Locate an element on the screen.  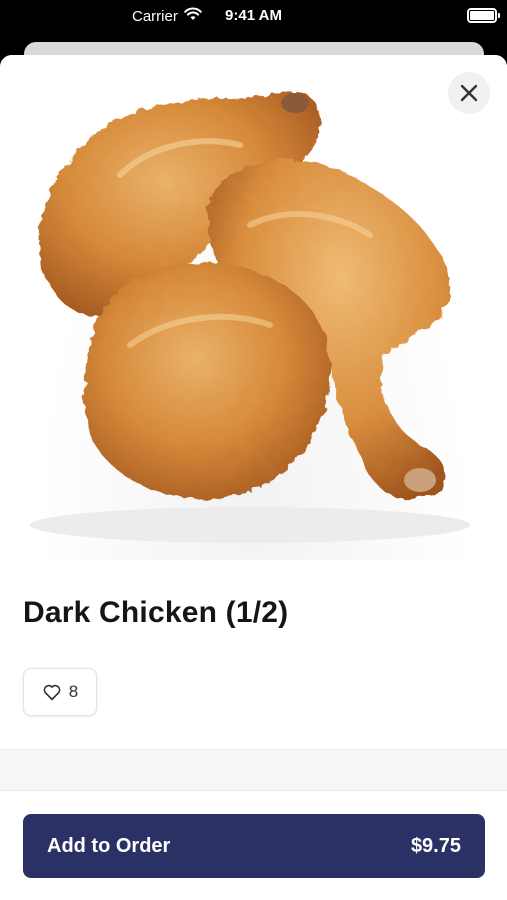
add-to-order-label: Add to Order is located at coordinates (109, 845).